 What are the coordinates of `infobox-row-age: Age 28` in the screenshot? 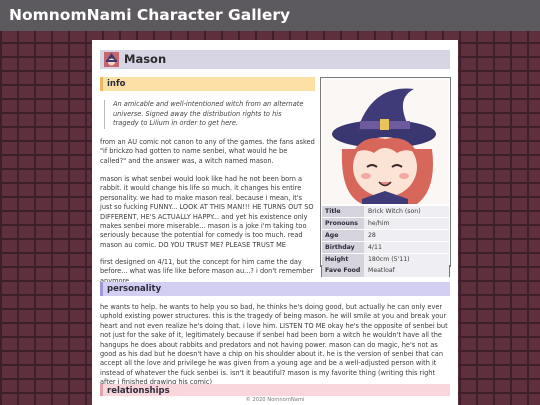 It's located at (385, 235).